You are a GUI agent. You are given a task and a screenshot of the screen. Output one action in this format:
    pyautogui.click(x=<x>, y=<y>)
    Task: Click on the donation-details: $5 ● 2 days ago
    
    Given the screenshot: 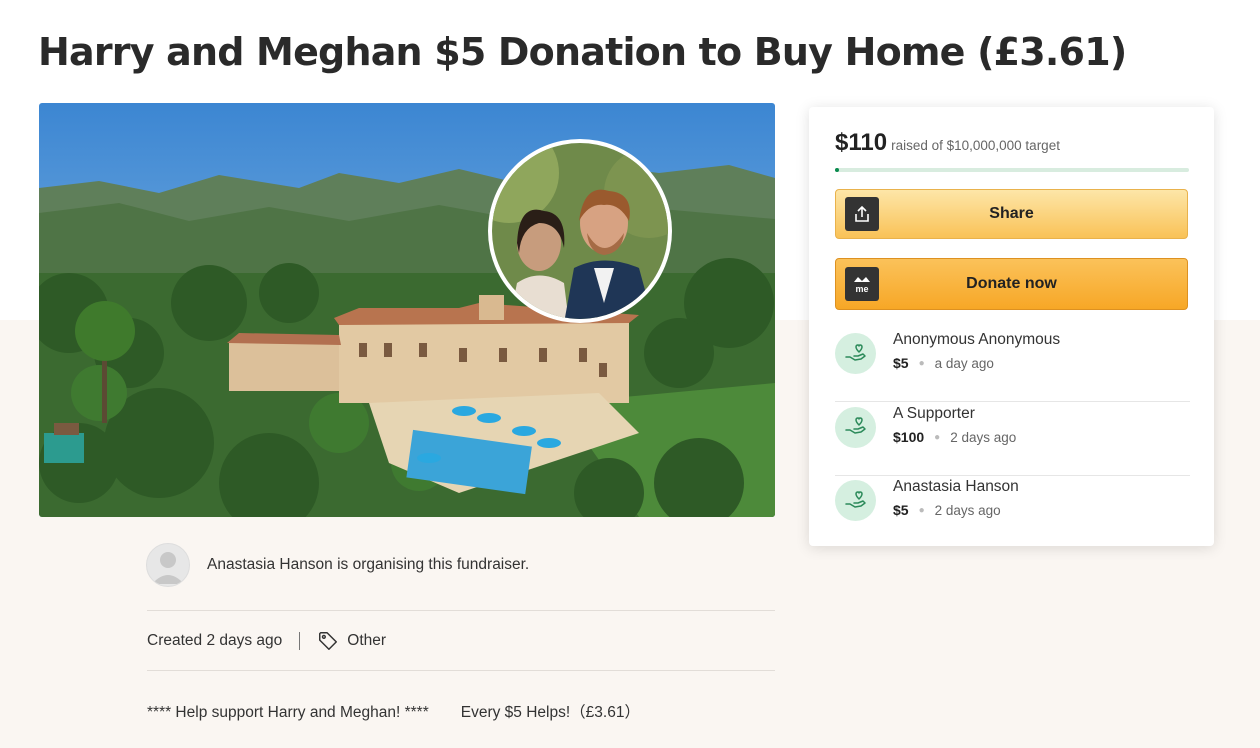 What is the action you would take?
    pyautogui.click(x=947, y=510)
    